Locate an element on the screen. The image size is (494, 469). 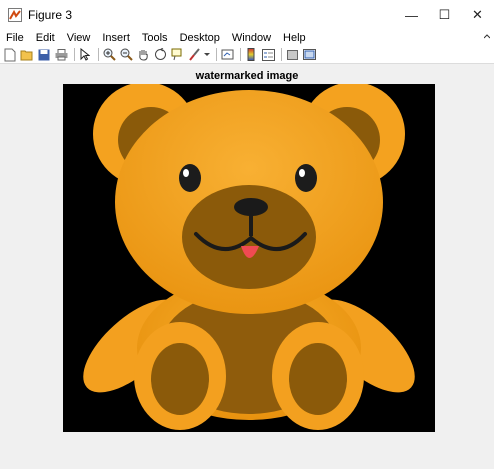
open-file-icon is located at coordinates (27, 55).